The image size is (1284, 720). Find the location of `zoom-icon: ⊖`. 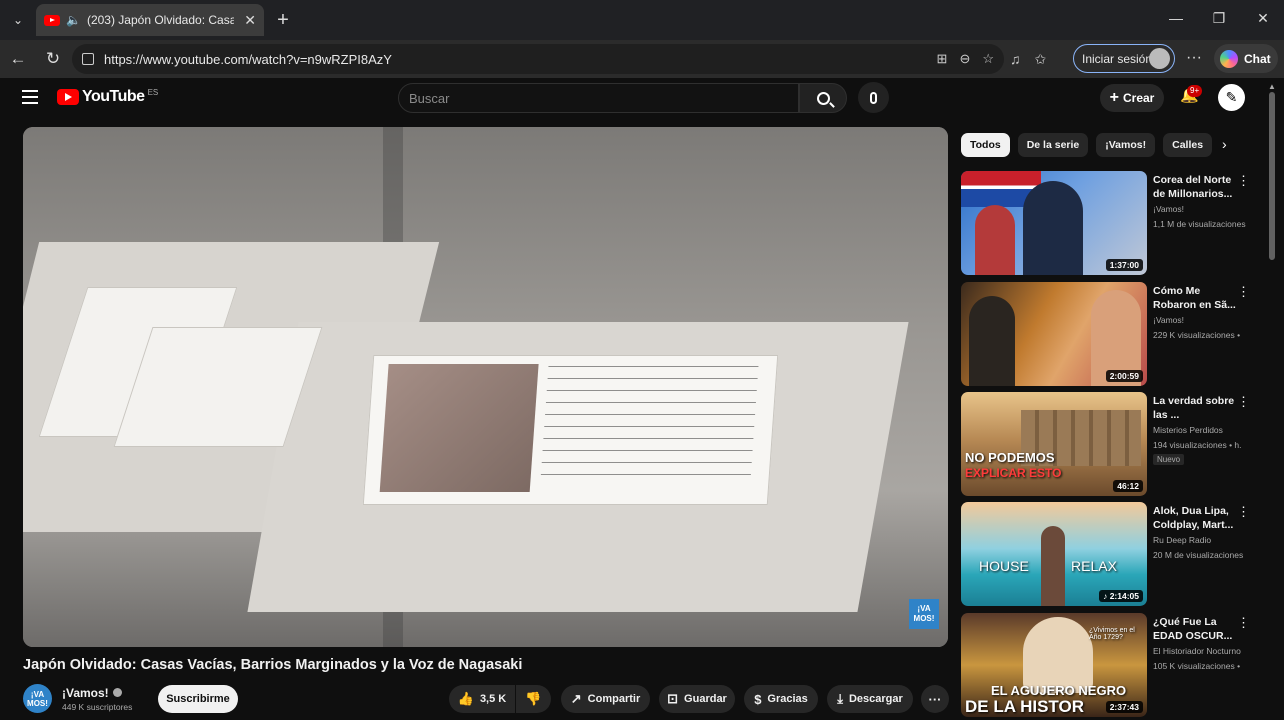

zoom-icon: ⊖ is located at coordinates (964, 59).